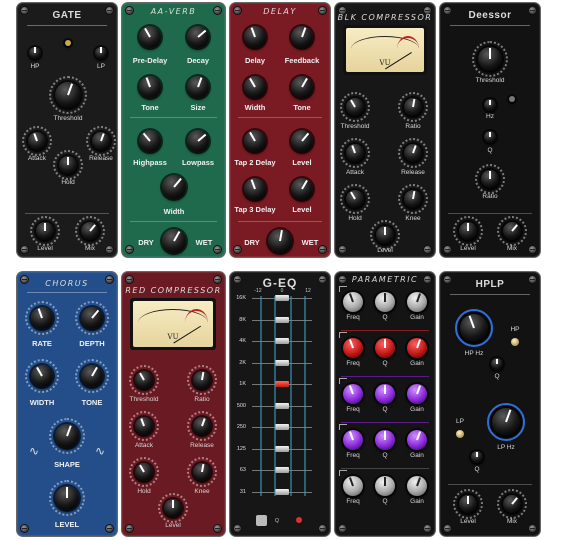  What do you see at coordinates (202, 472) in the screenshot?
I see `red-knee-knob` at bounding box center [202, 472].